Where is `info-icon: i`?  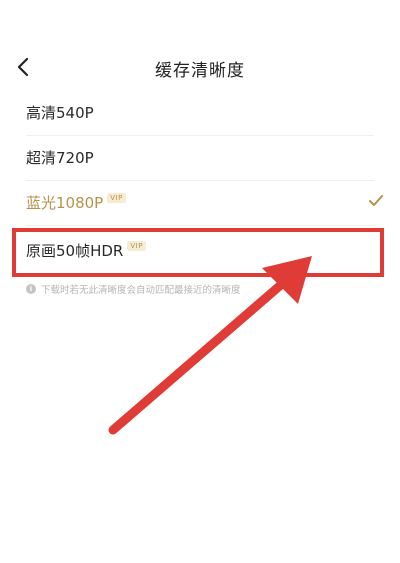
info-icon: i is located at coordinates (31, 289).